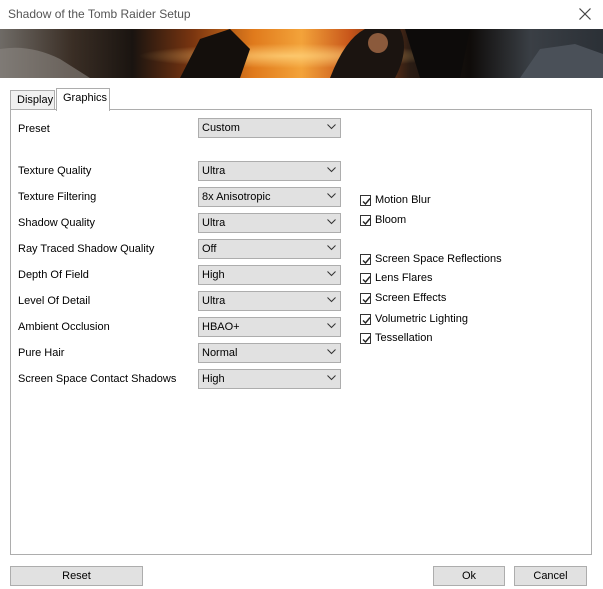 This screenshot has height=589, width=603. I want to click on reset-button: Reset, so click(76, 576).